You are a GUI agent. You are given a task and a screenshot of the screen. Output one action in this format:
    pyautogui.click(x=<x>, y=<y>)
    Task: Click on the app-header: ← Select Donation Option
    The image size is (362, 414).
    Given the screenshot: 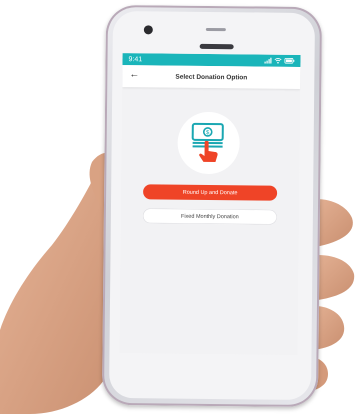 What is the action you would take?
    pyautogui.click(x=211, y=77)
    